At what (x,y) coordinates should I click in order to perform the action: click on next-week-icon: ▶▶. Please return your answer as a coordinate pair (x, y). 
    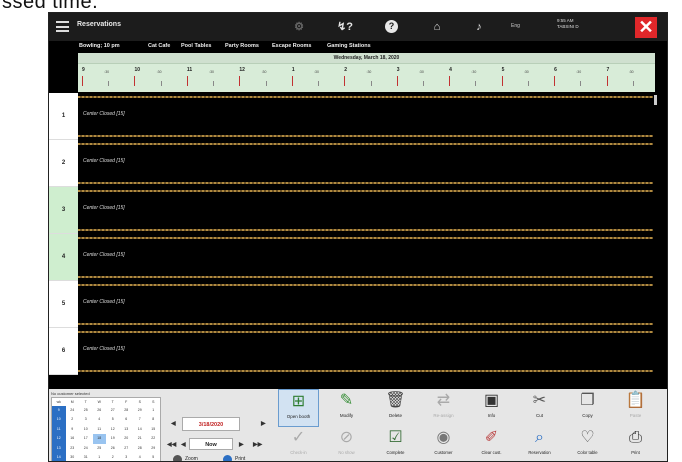
    Looking at the image, I should click on (257, 444).